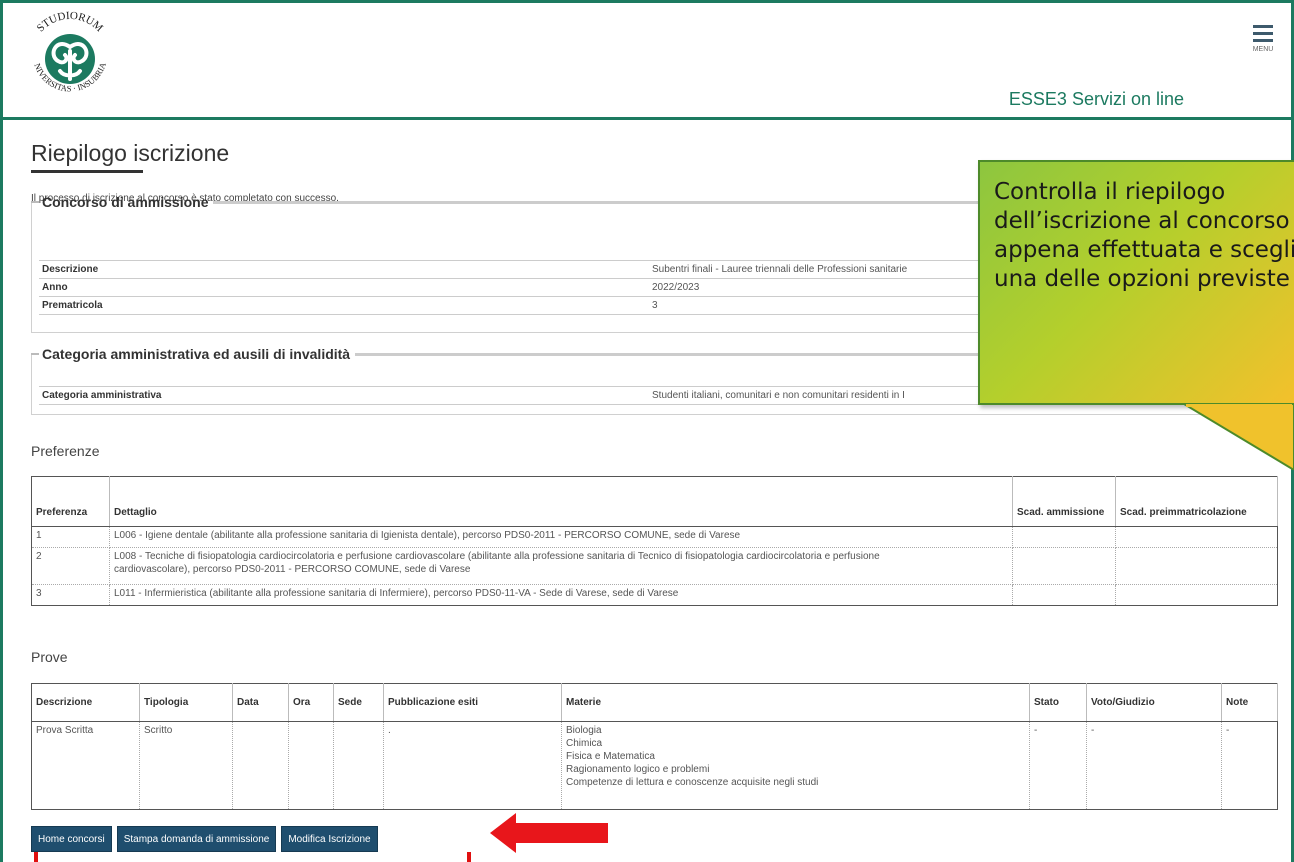 The width and height of the screenshot is (1294, 862). I want to click on prove-heading: Prove, so click(49, 657).